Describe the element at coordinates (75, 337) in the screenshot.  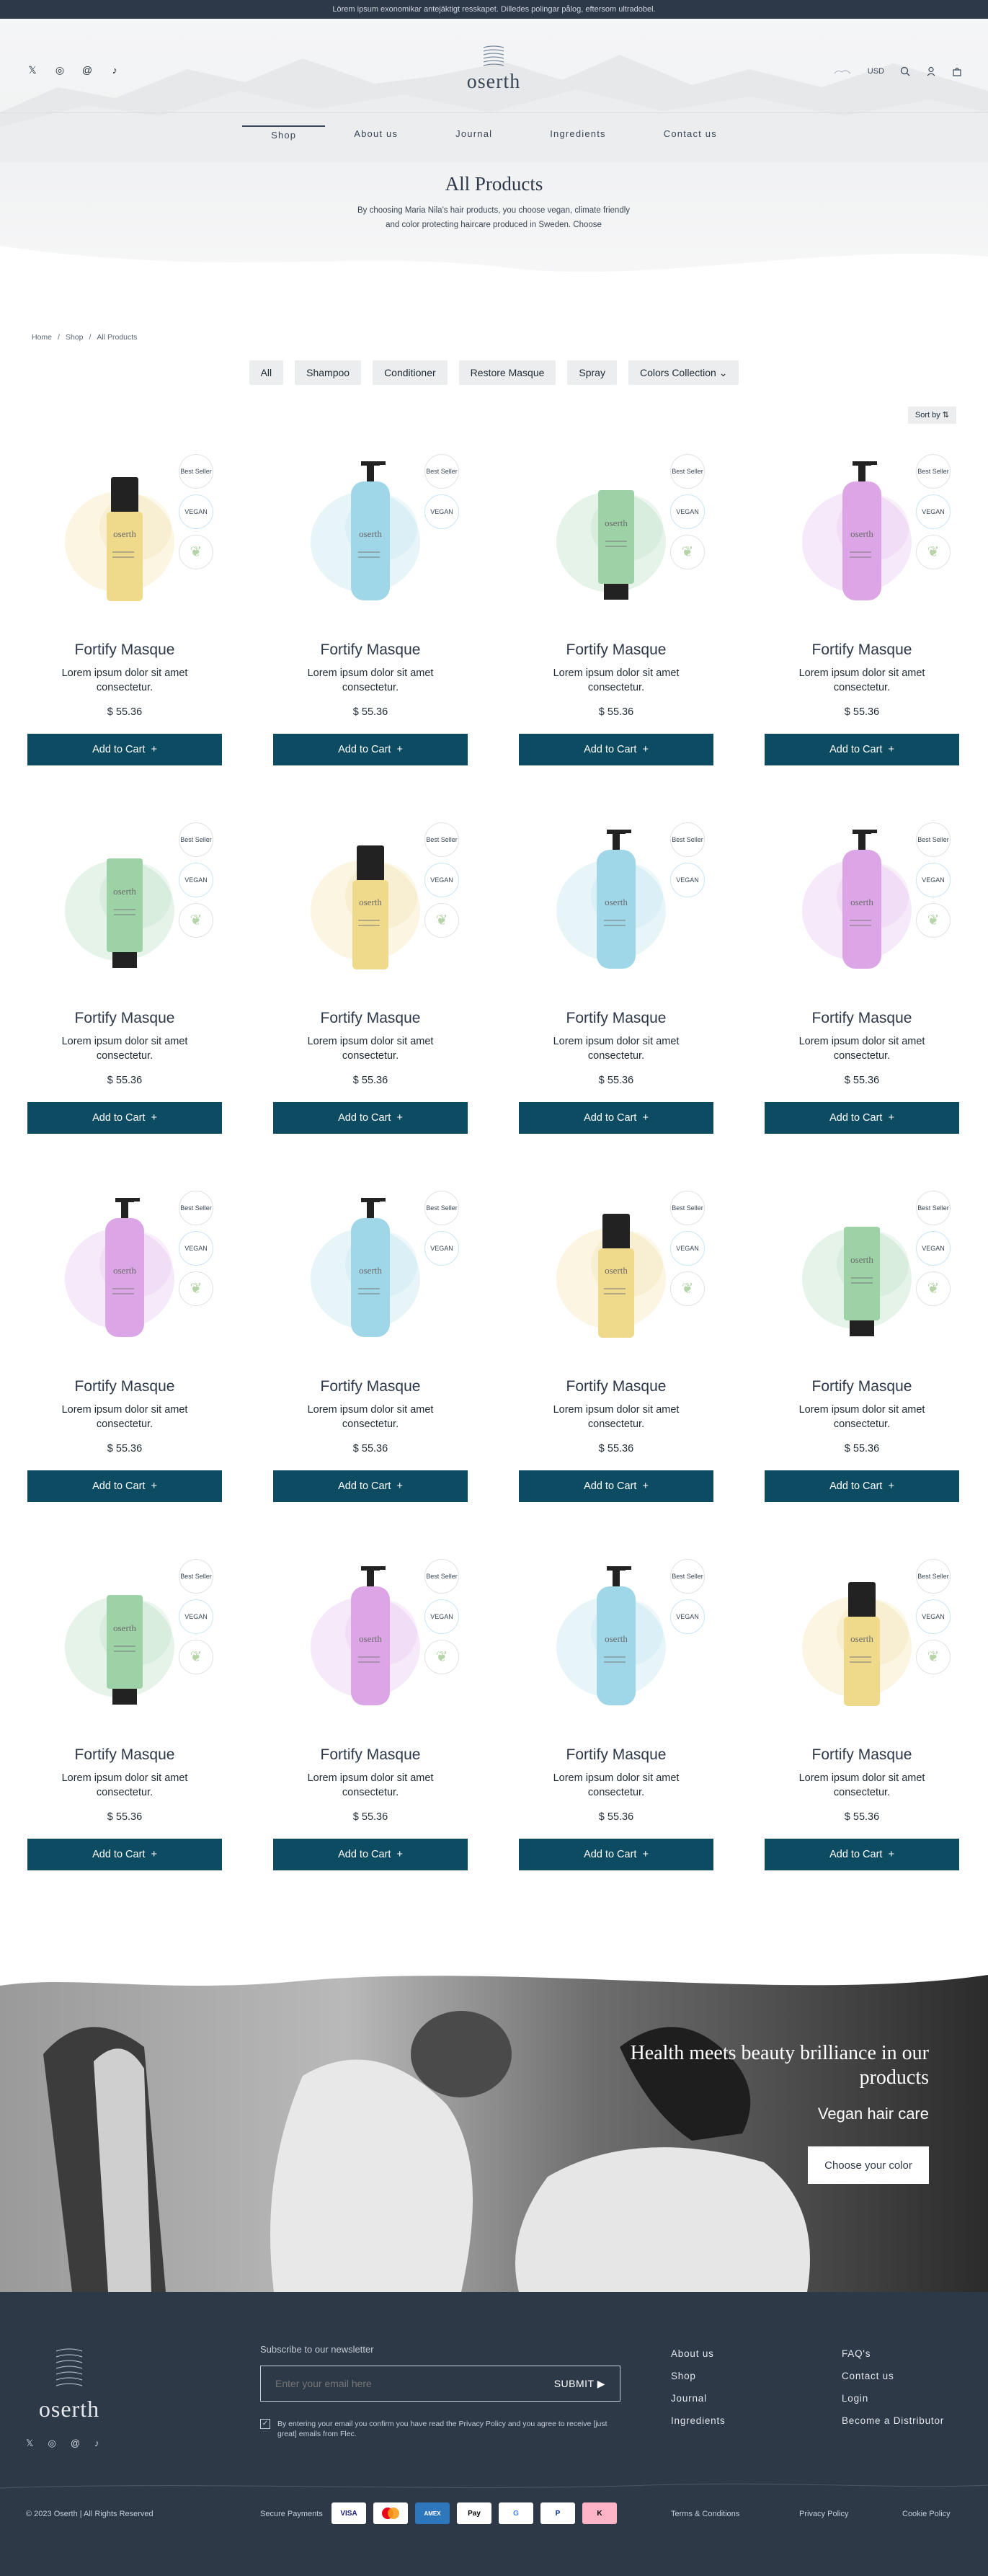
I see `breadcrumb-shop: Shop` at that location.